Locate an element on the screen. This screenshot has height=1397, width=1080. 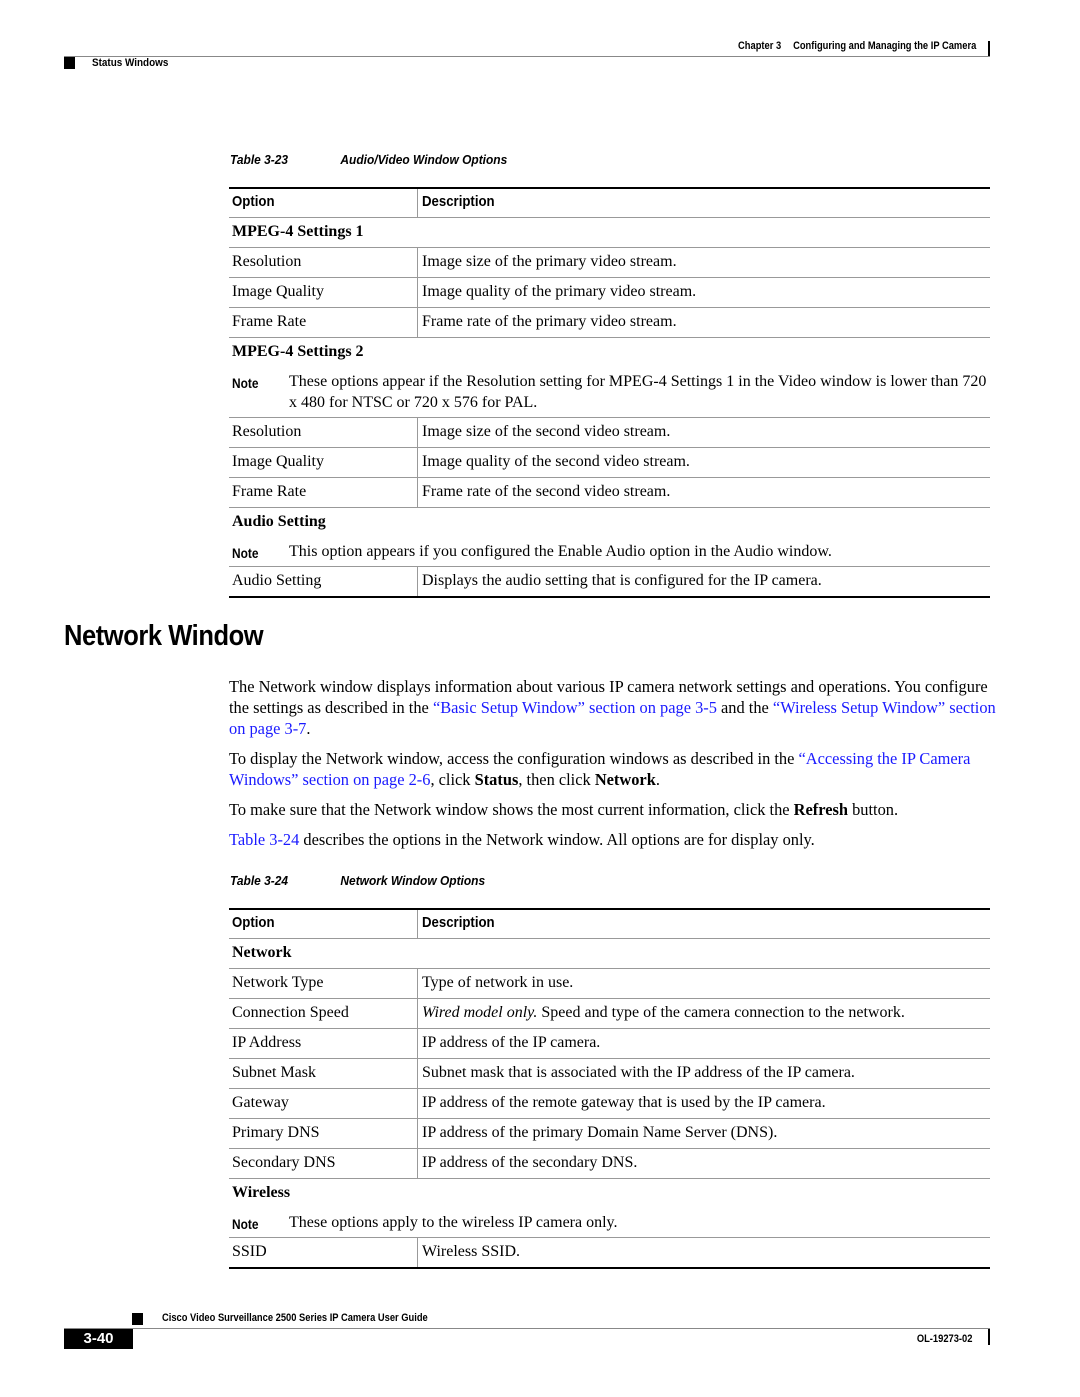
table-number: Table 3-23 is located at coordinates (259, 159).